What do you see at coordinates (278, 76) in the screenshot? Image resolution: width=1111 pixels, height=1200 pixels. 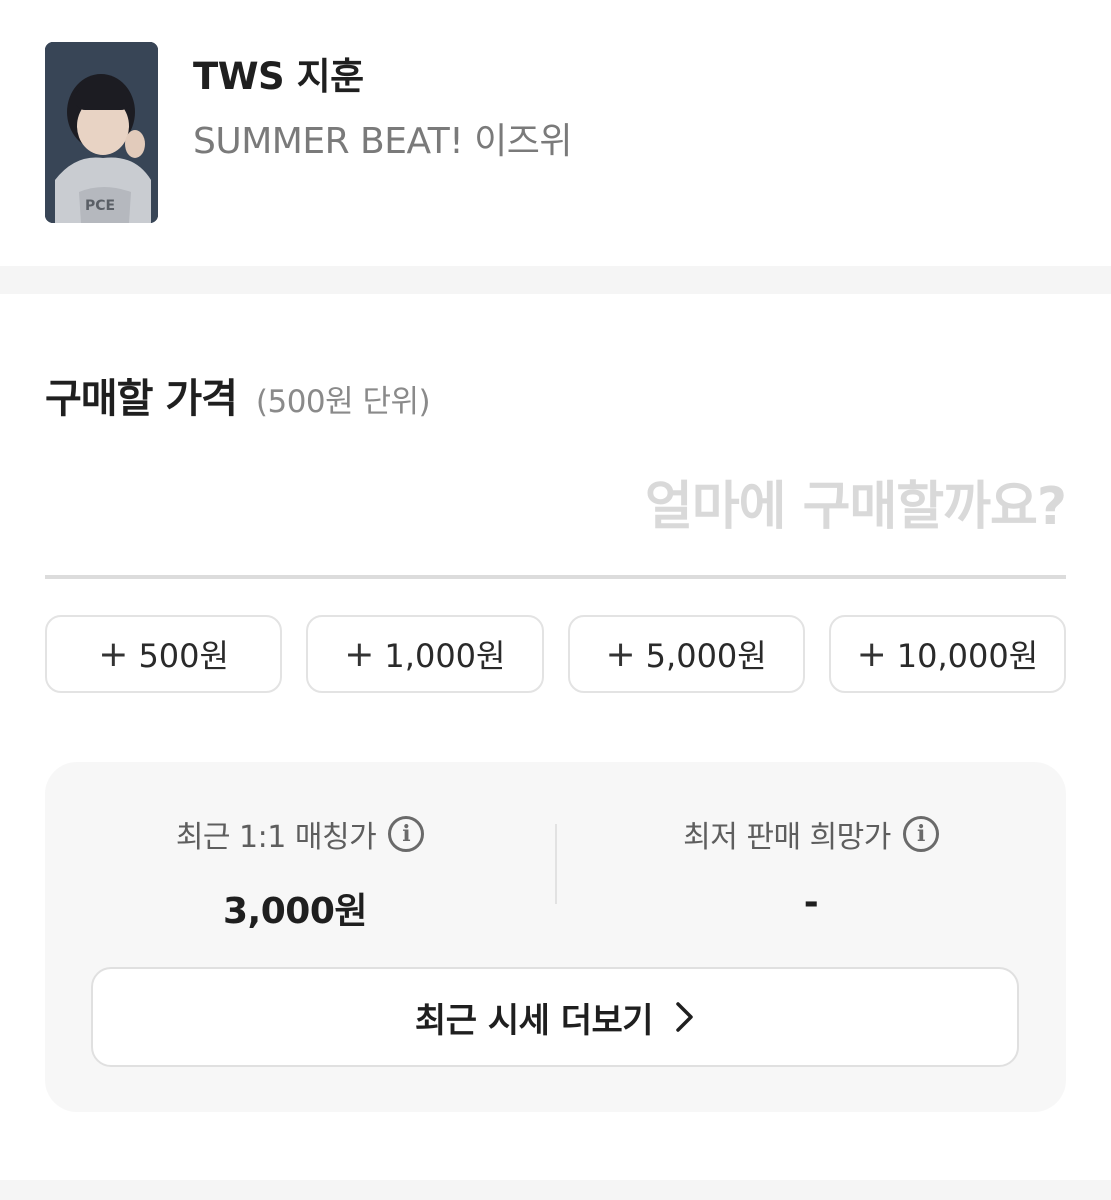 I see `product-title: TWS 지훈` at bounding box center [278, 76].